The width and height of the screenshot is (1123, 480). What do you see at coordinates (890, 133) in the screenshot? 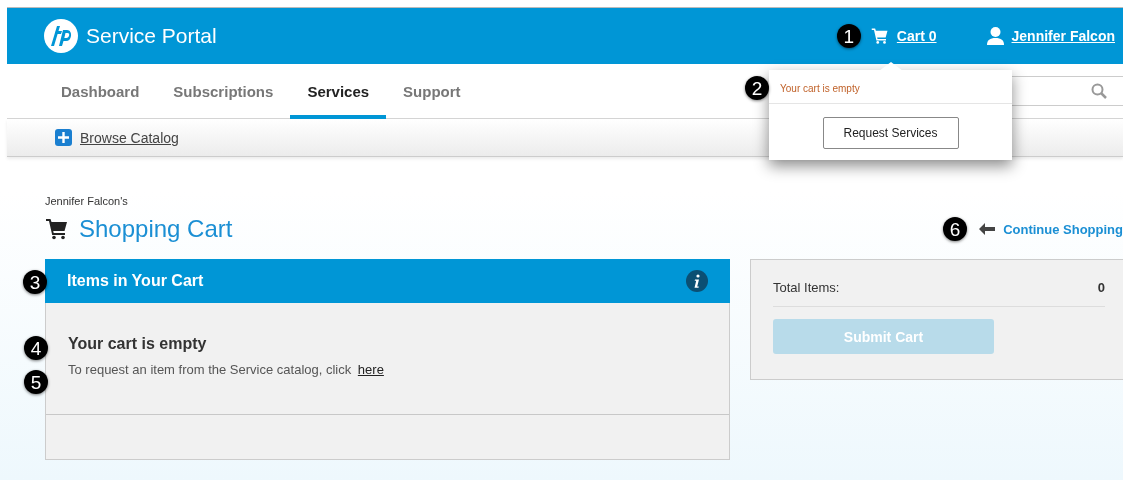
I see `request-services-button: Request Services` at bounding box center [890, 133].